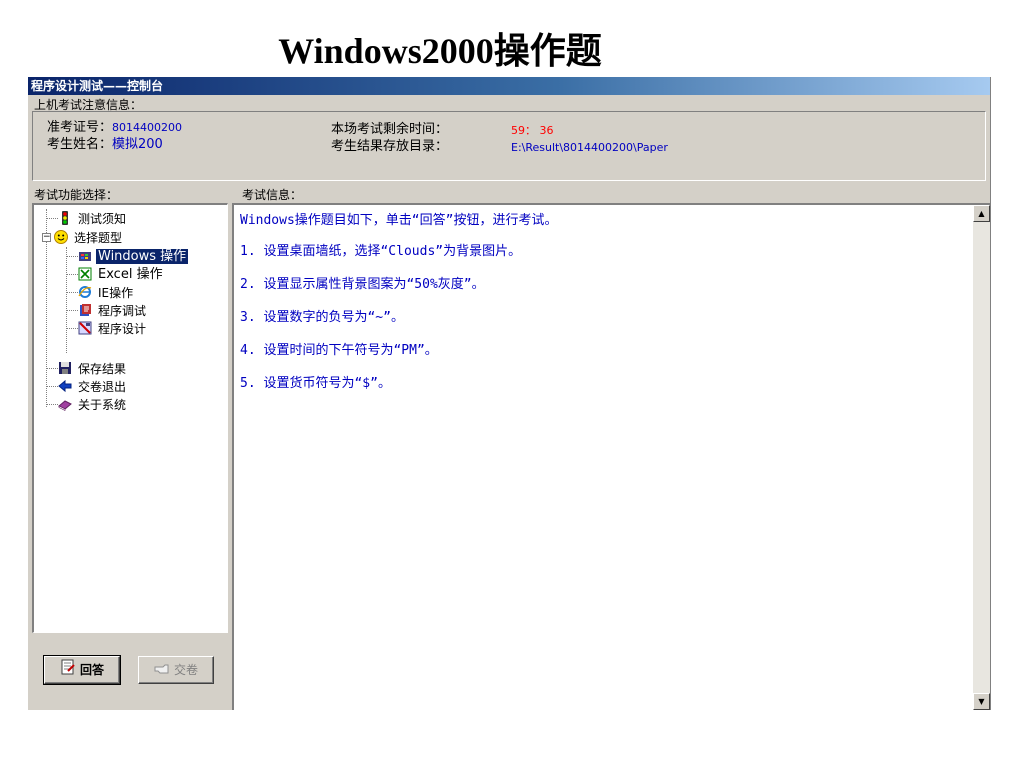 The image size is (1024, 768). Describe the element at coordinates (61, 236) in the screenshot. I see `smiley-icon` at that location.